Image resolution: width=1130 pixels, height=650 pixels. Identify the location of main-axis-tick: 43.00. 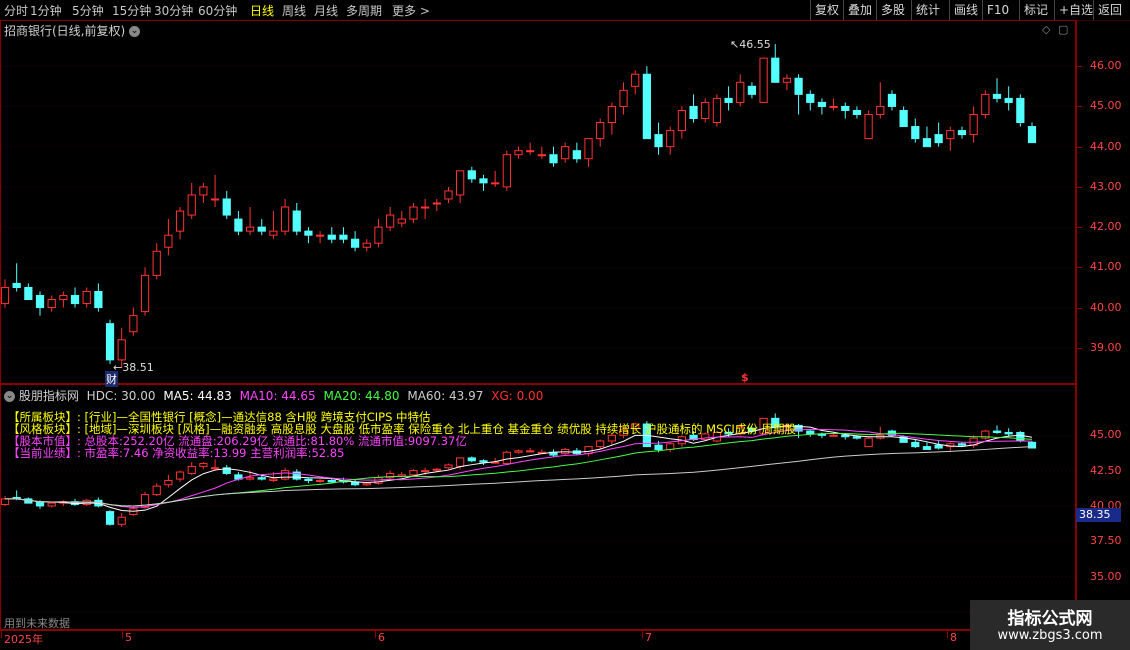
(1106, 186).